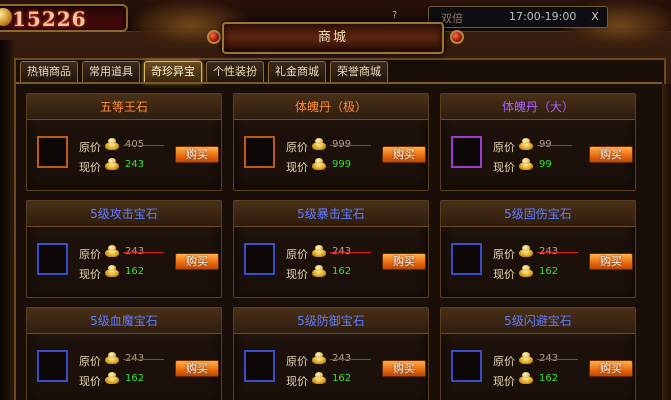 The height and width of the screenshot is (400, 671). I want to click on title-plate: 商城, so click(333, 38).